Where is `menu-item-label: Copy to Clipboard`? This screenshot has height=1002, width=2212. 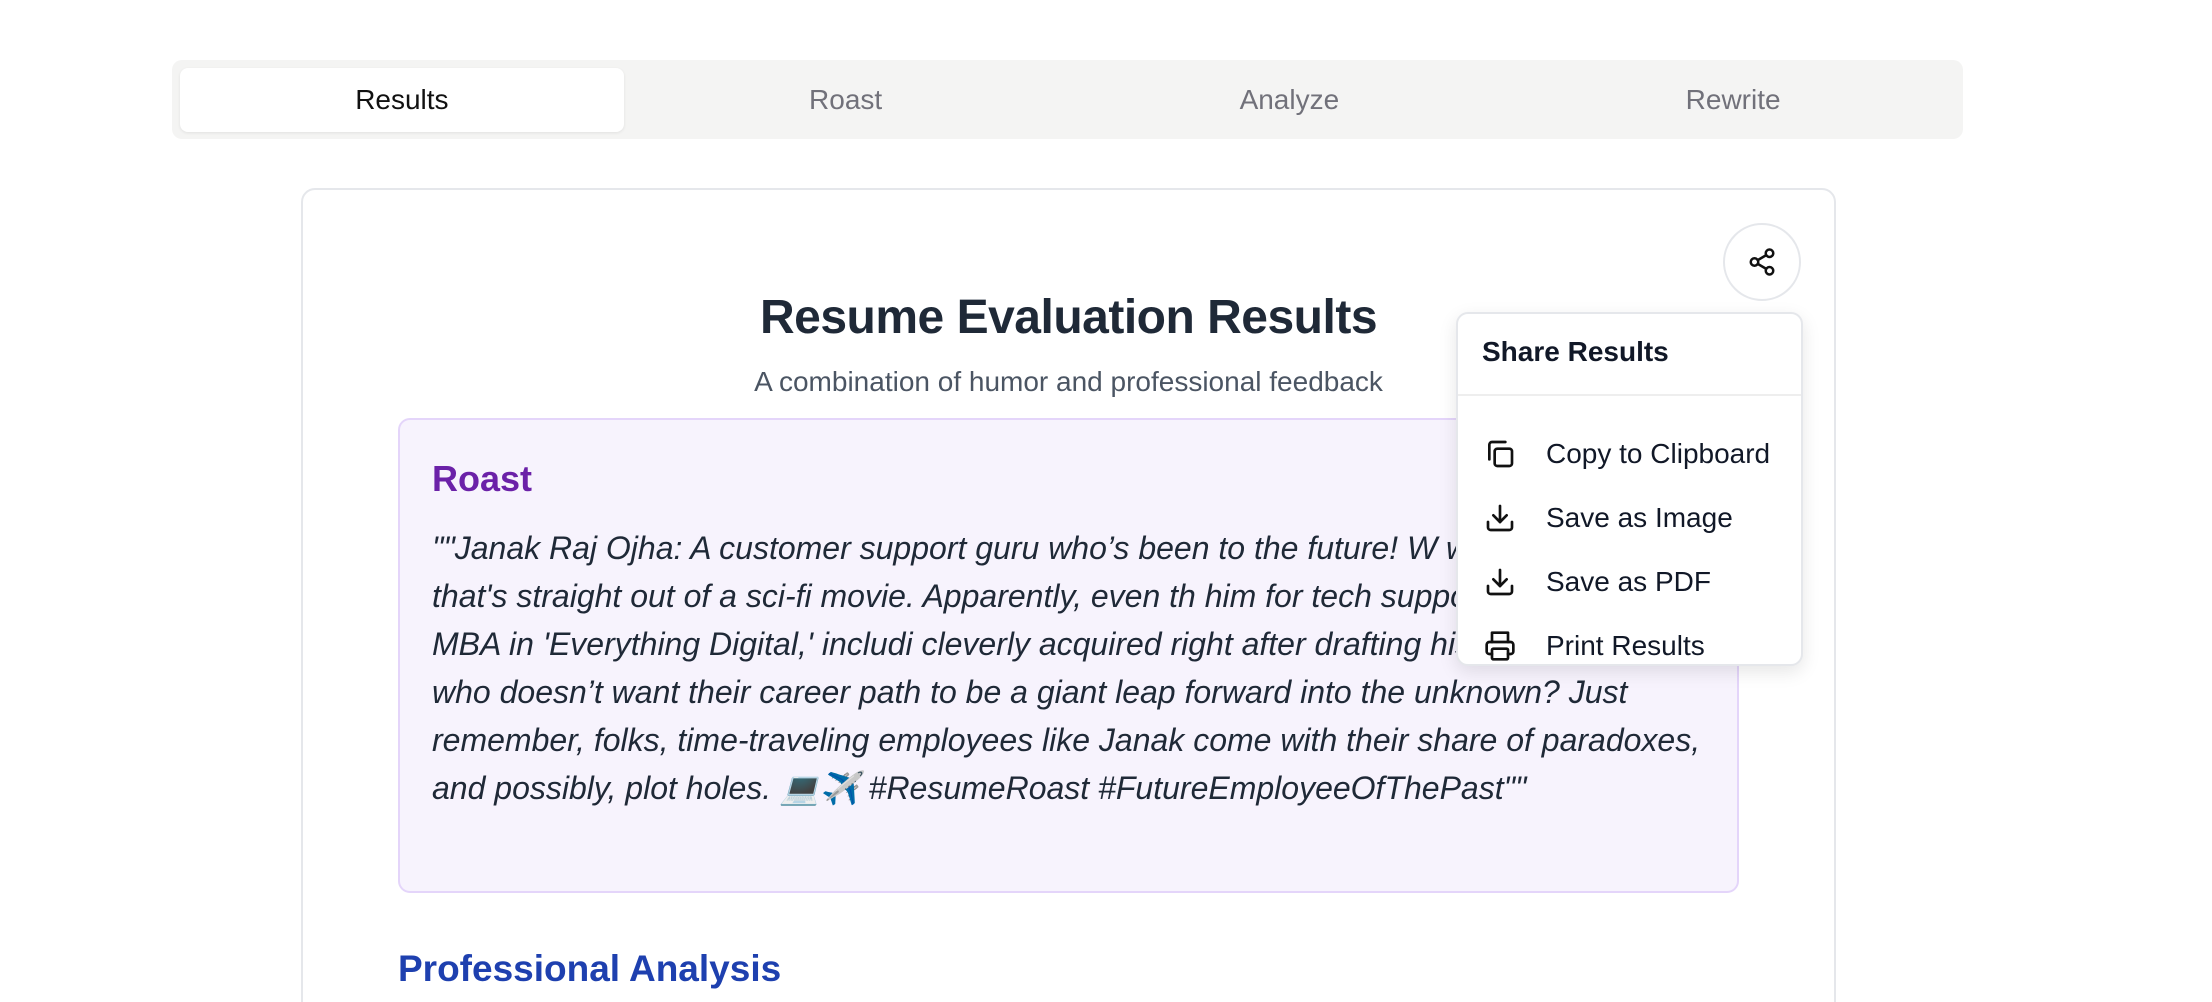 menu-item-label: Copy to Clipboard is located at coordinates (1658, 453).